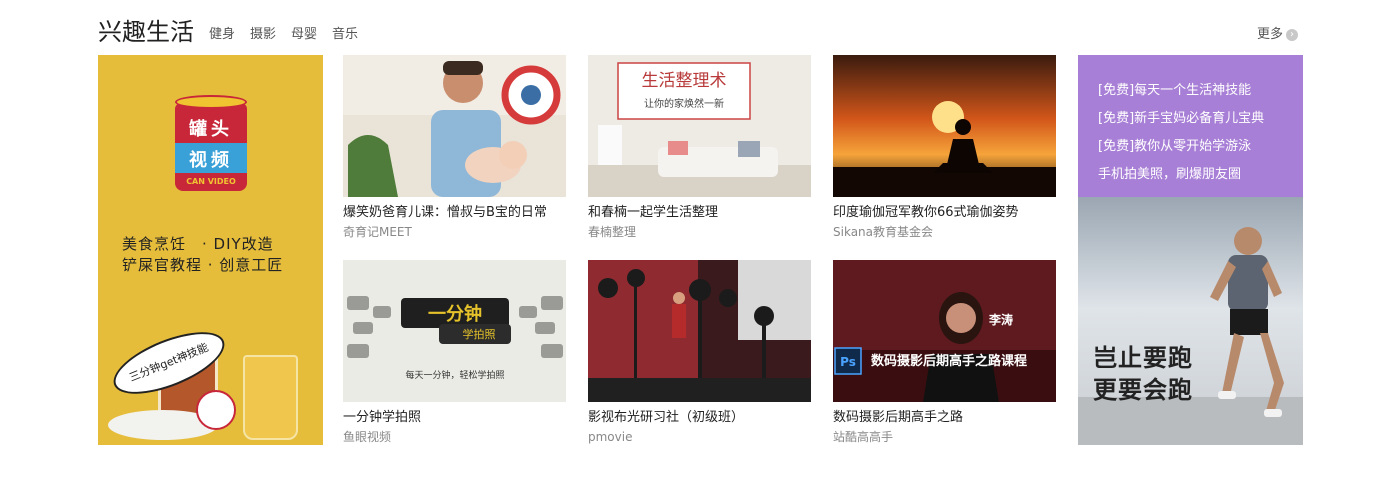 This screenshot has height=480, width=1392. What do you see at coordinates (1143, 390) in the screenshot?
I see `ad-slogan-line2: 更要会跑` at bounding box center [1143, 390].